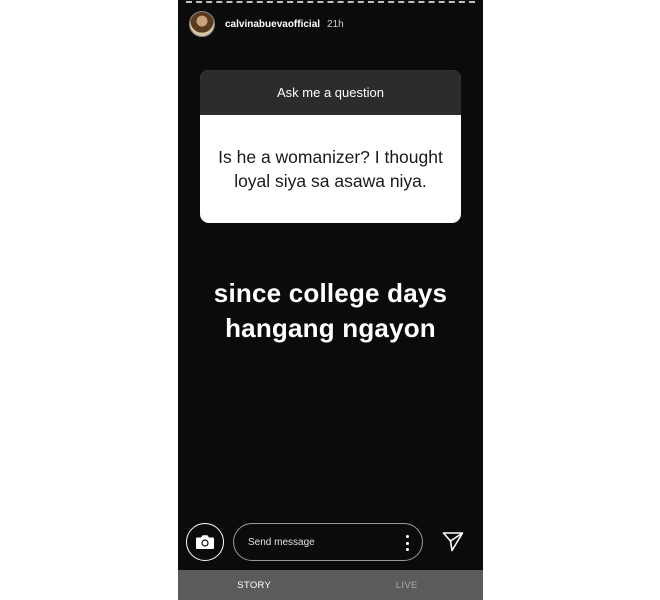 This screenshot has width=660, height=600. Describe the element at coordinates (407, 585) in the screenshot. I see `tab-live: LIVE` at that location.